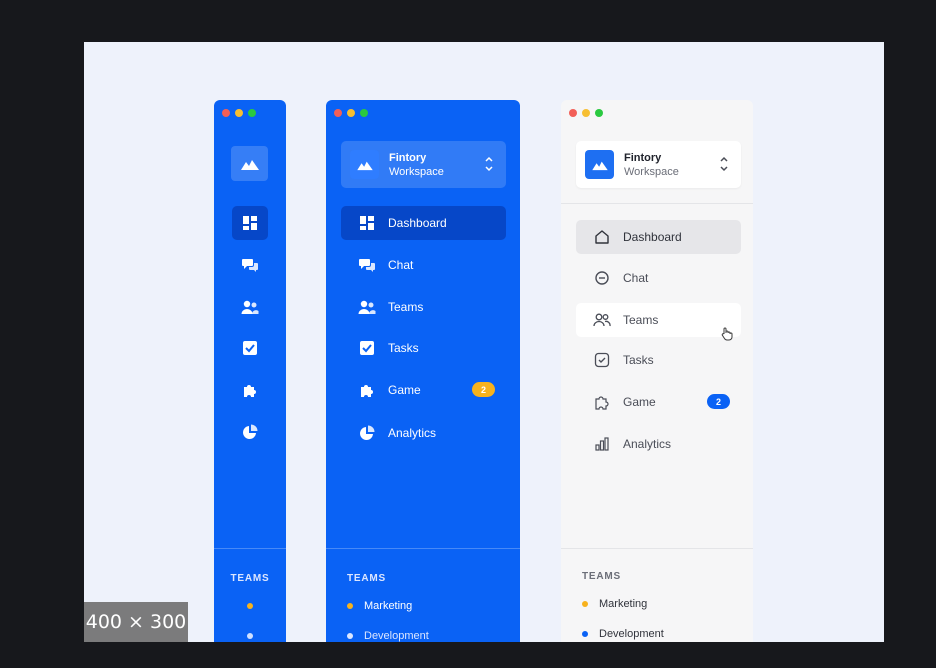 Image resolution: width=936 pixels, height=668 pixels. What do you see at coordinates (136, 622) in the screenshot?
I see `image-size-badge: 400 × 300` at bounding box center [136, 622].